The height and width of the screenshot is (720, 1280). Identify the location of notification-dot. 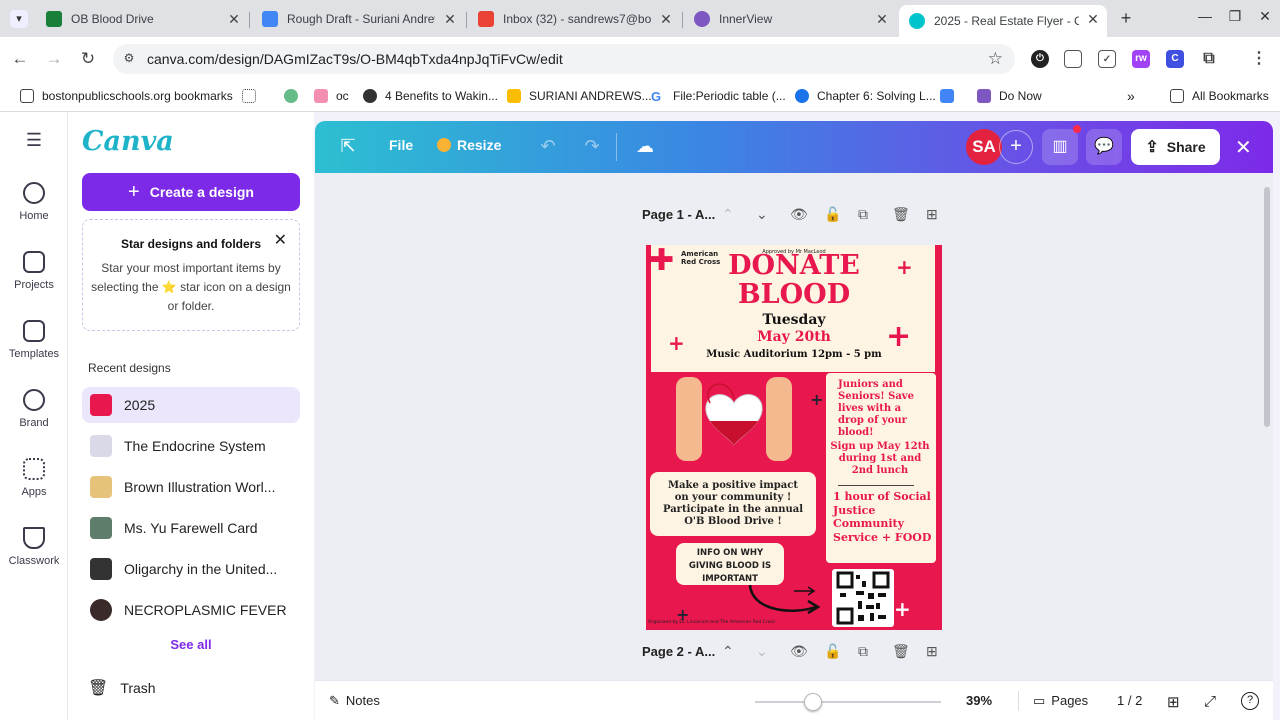
(1077, 129).